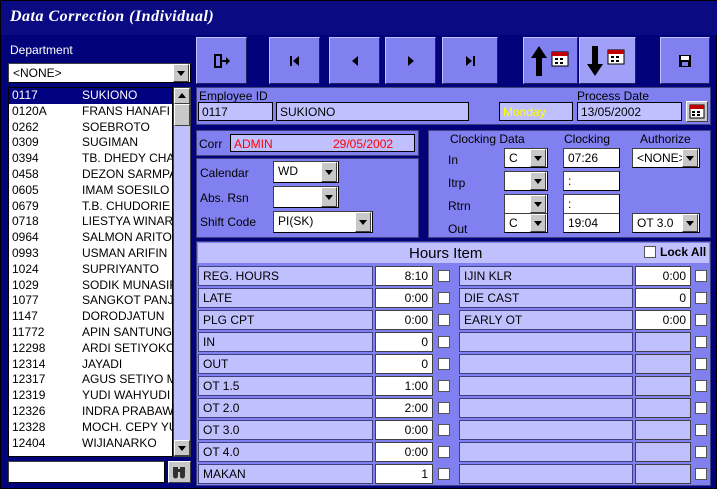  I want to click on scroll-down-button, so click(182, 448).